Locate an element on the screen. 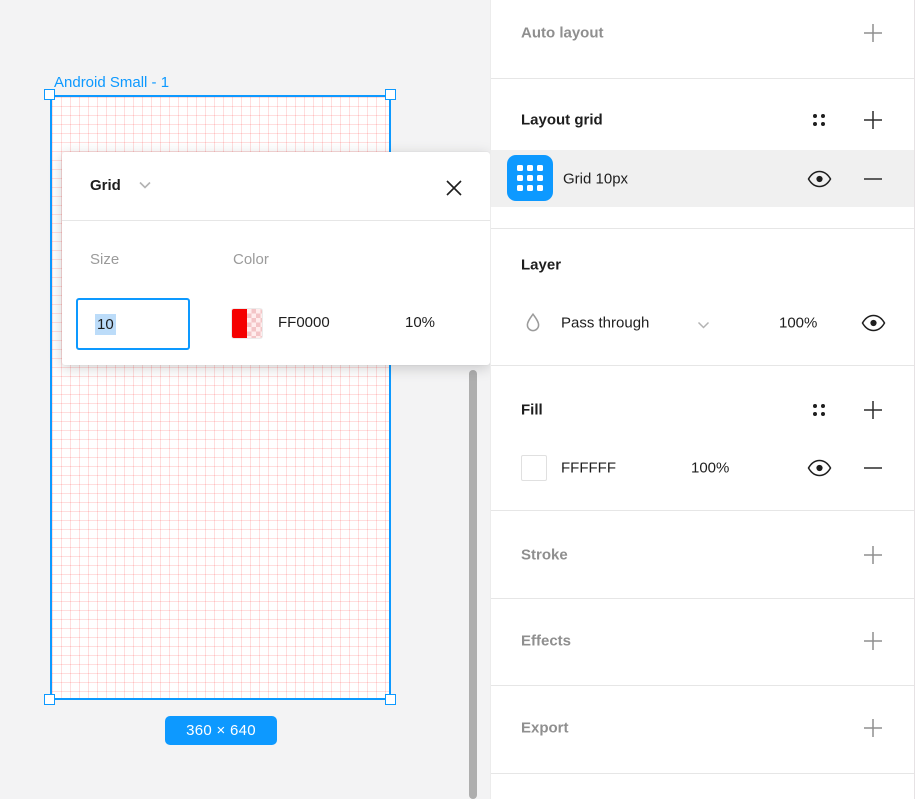  layer-opacity-value: 100% is located at coordinates (798, 323).